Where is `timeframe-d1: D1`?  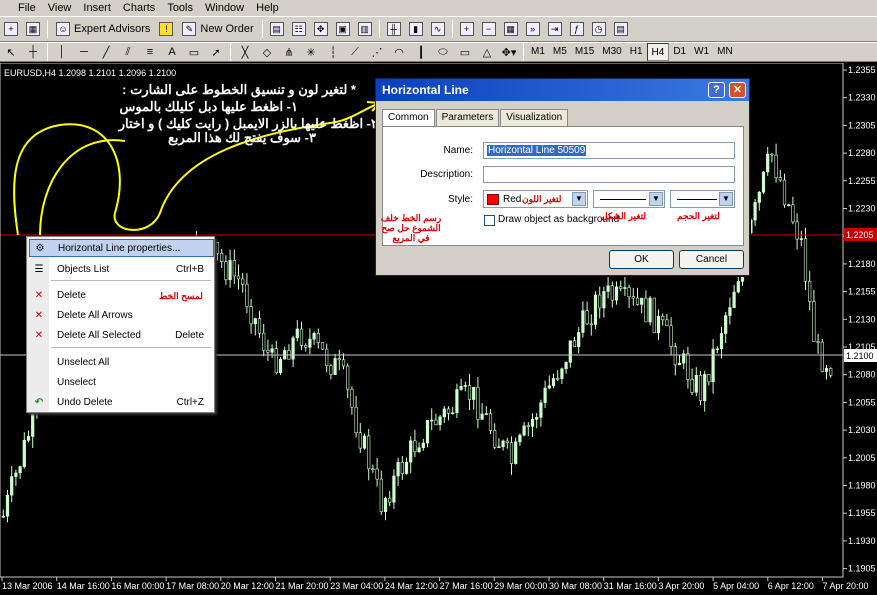
timeframe-d1: D1 is located at coordinates (679, 52).